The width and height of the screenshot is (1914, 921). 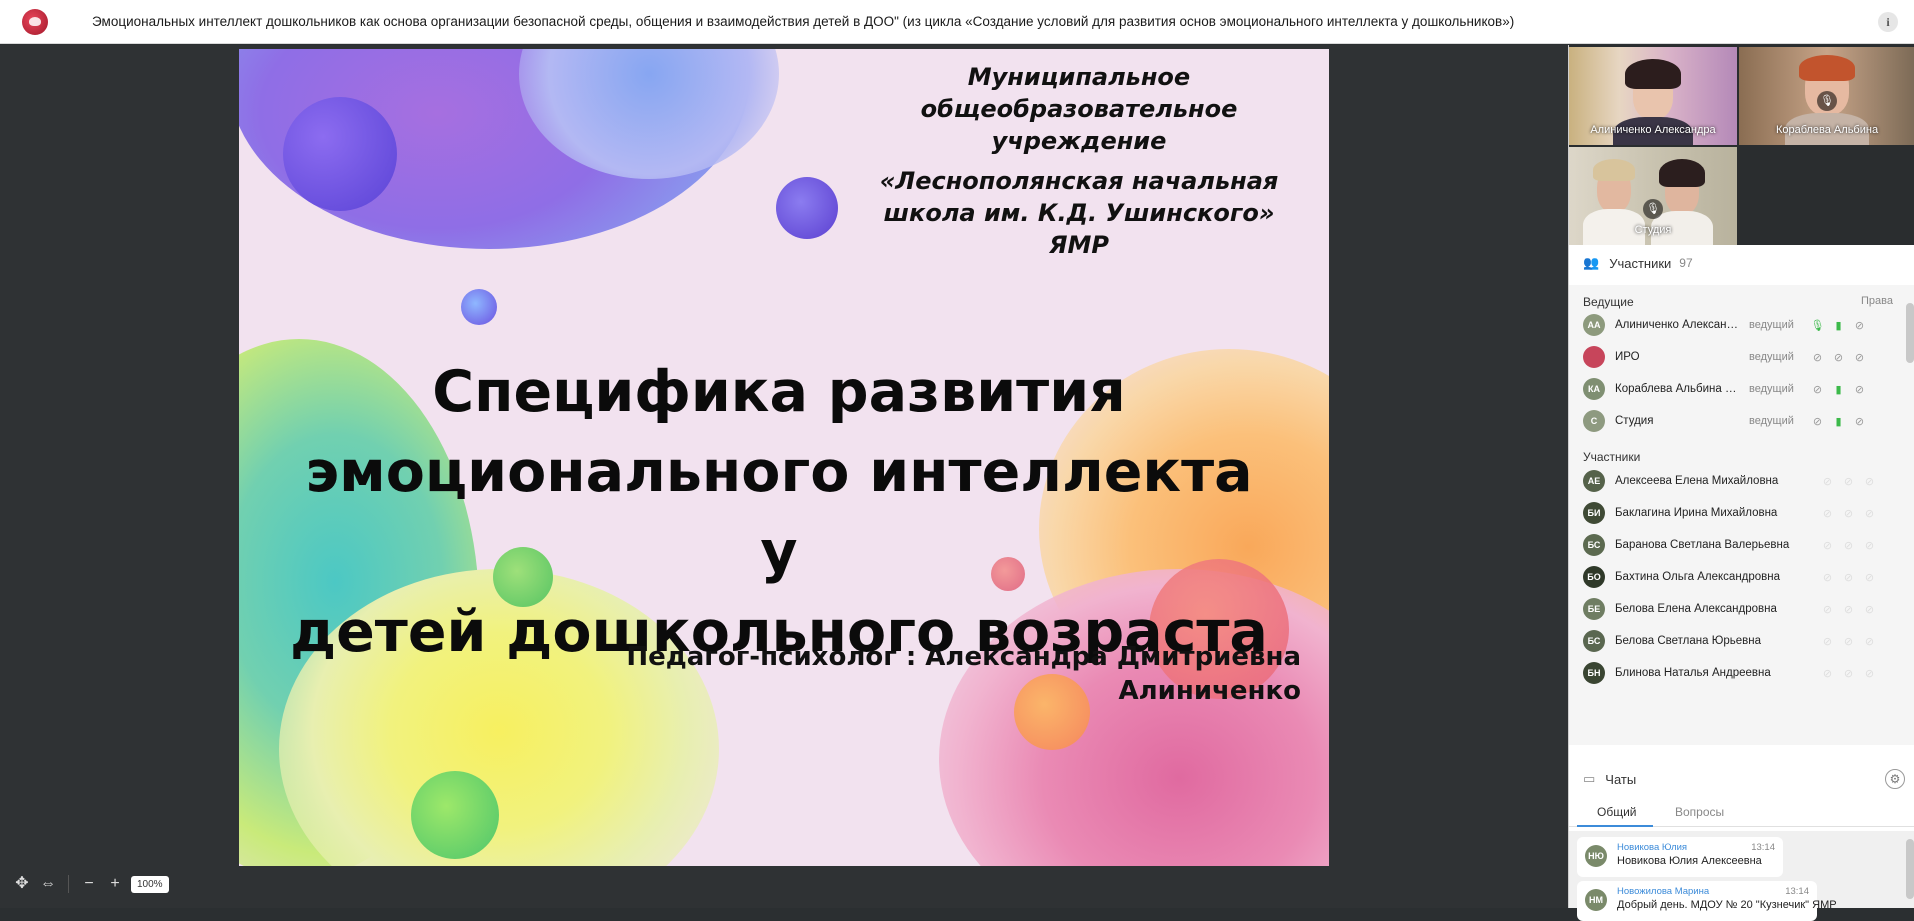 I want to click on host-row: ИРО ведущий ⊘ ⊘ ⊘, so click(x=1735, y=357).